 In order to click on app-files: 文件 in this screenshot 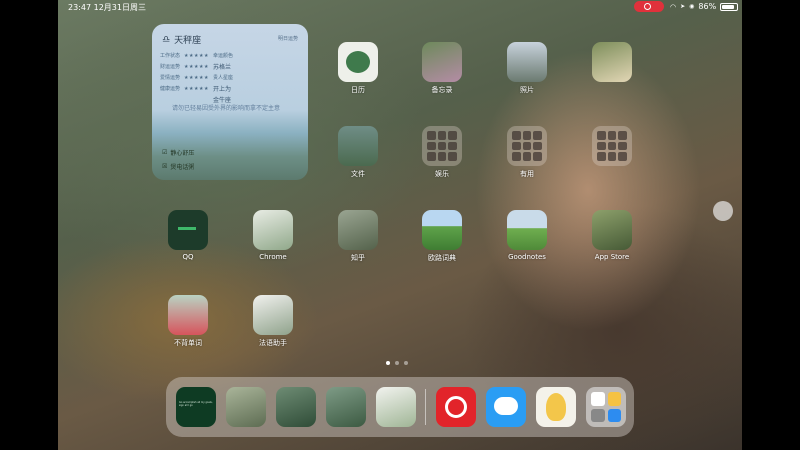, I will do `click(358, 152)`.